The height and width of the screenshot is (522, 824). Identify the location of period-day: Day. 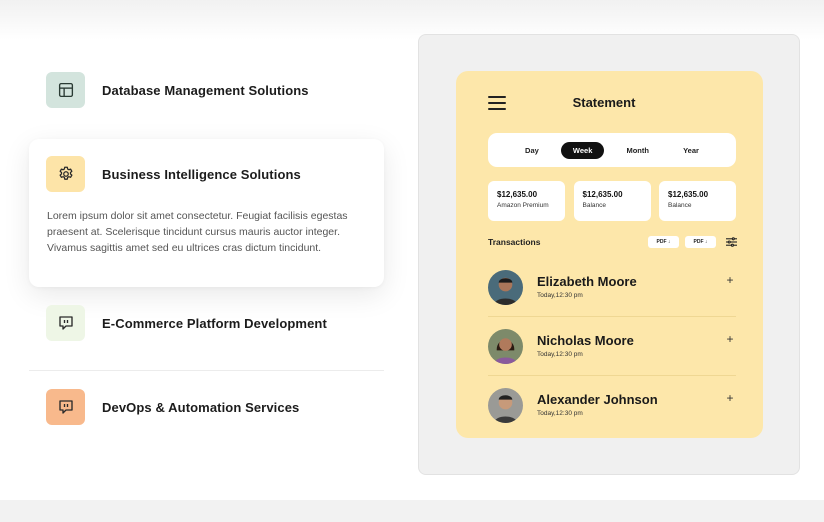
(532, 150).